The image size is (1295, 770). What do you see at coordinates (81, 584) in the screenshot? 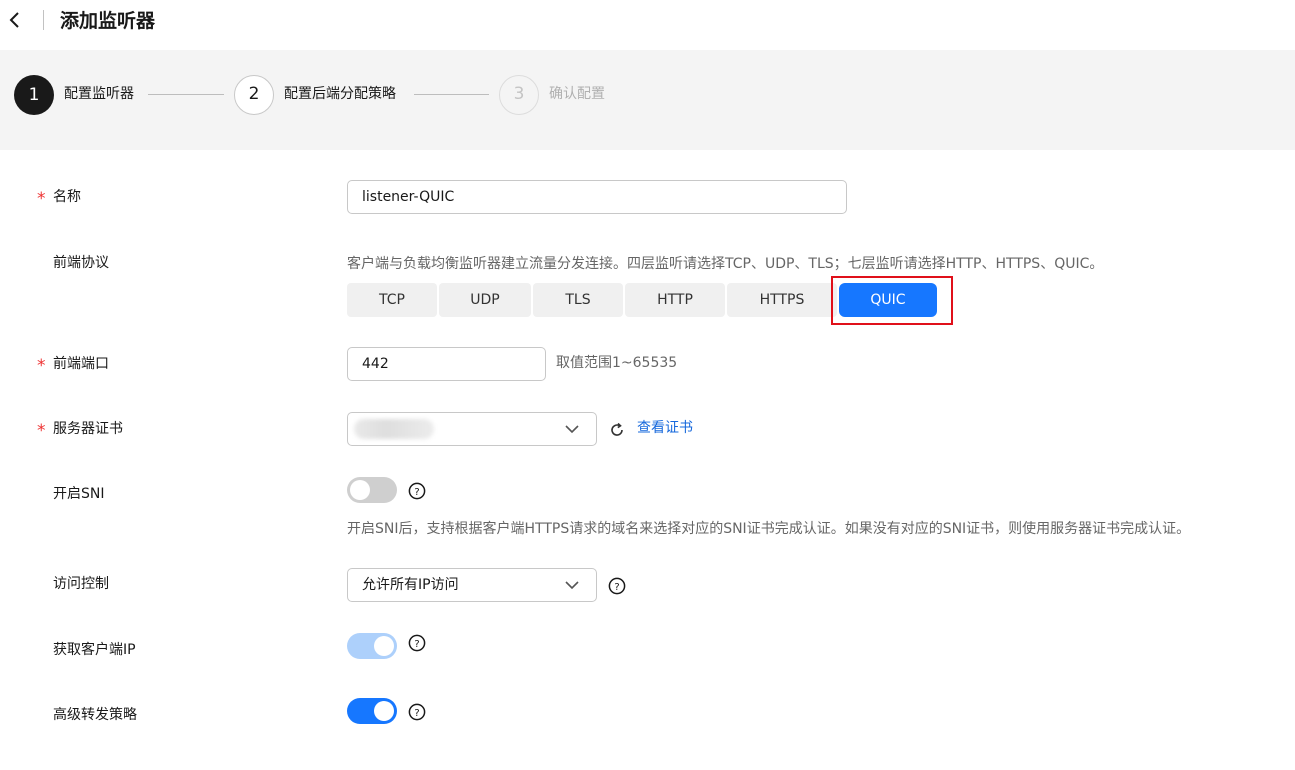
I see `access-control-label: 访问控制` at bounding box center [81, 584].